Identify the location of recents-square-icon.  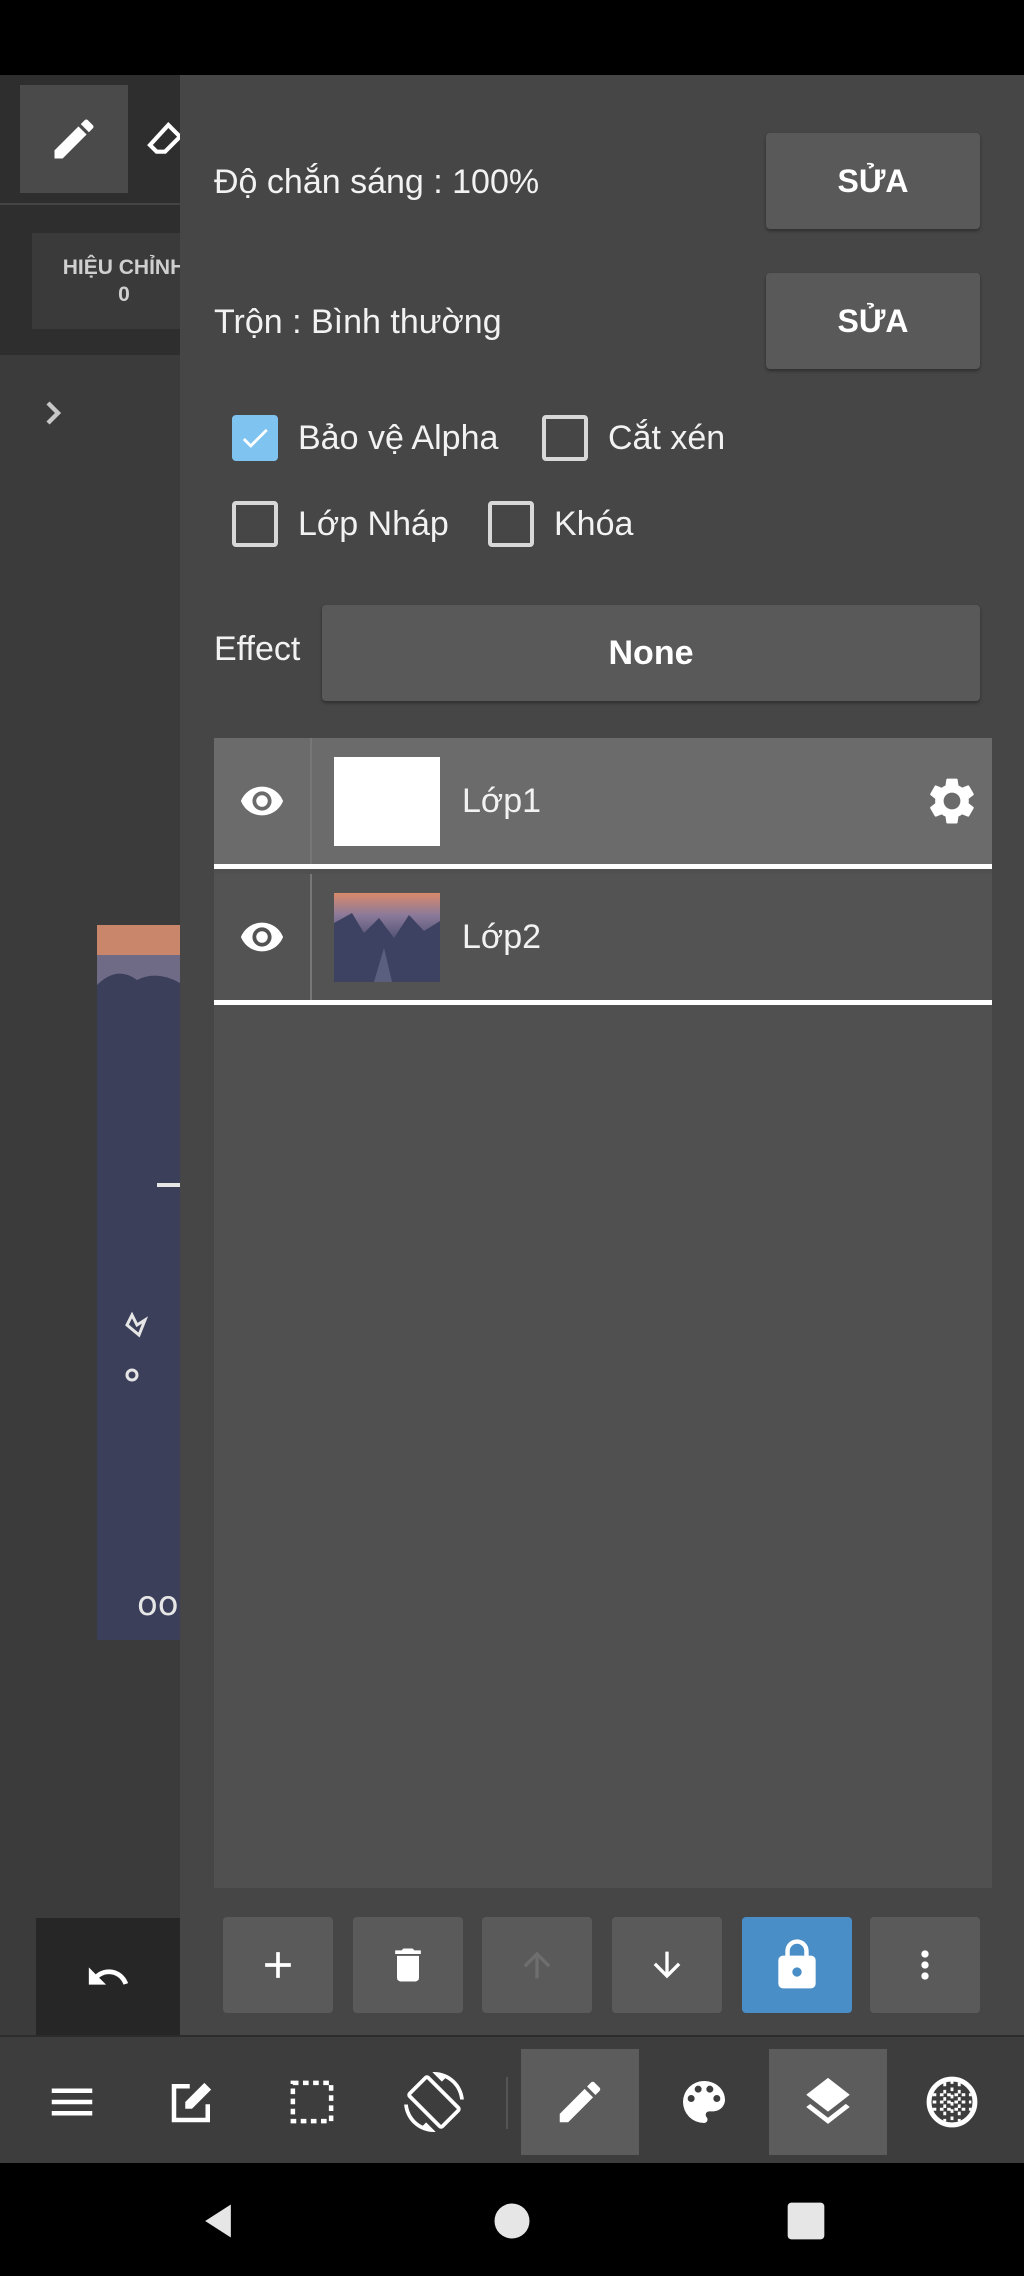
(806, 2221).